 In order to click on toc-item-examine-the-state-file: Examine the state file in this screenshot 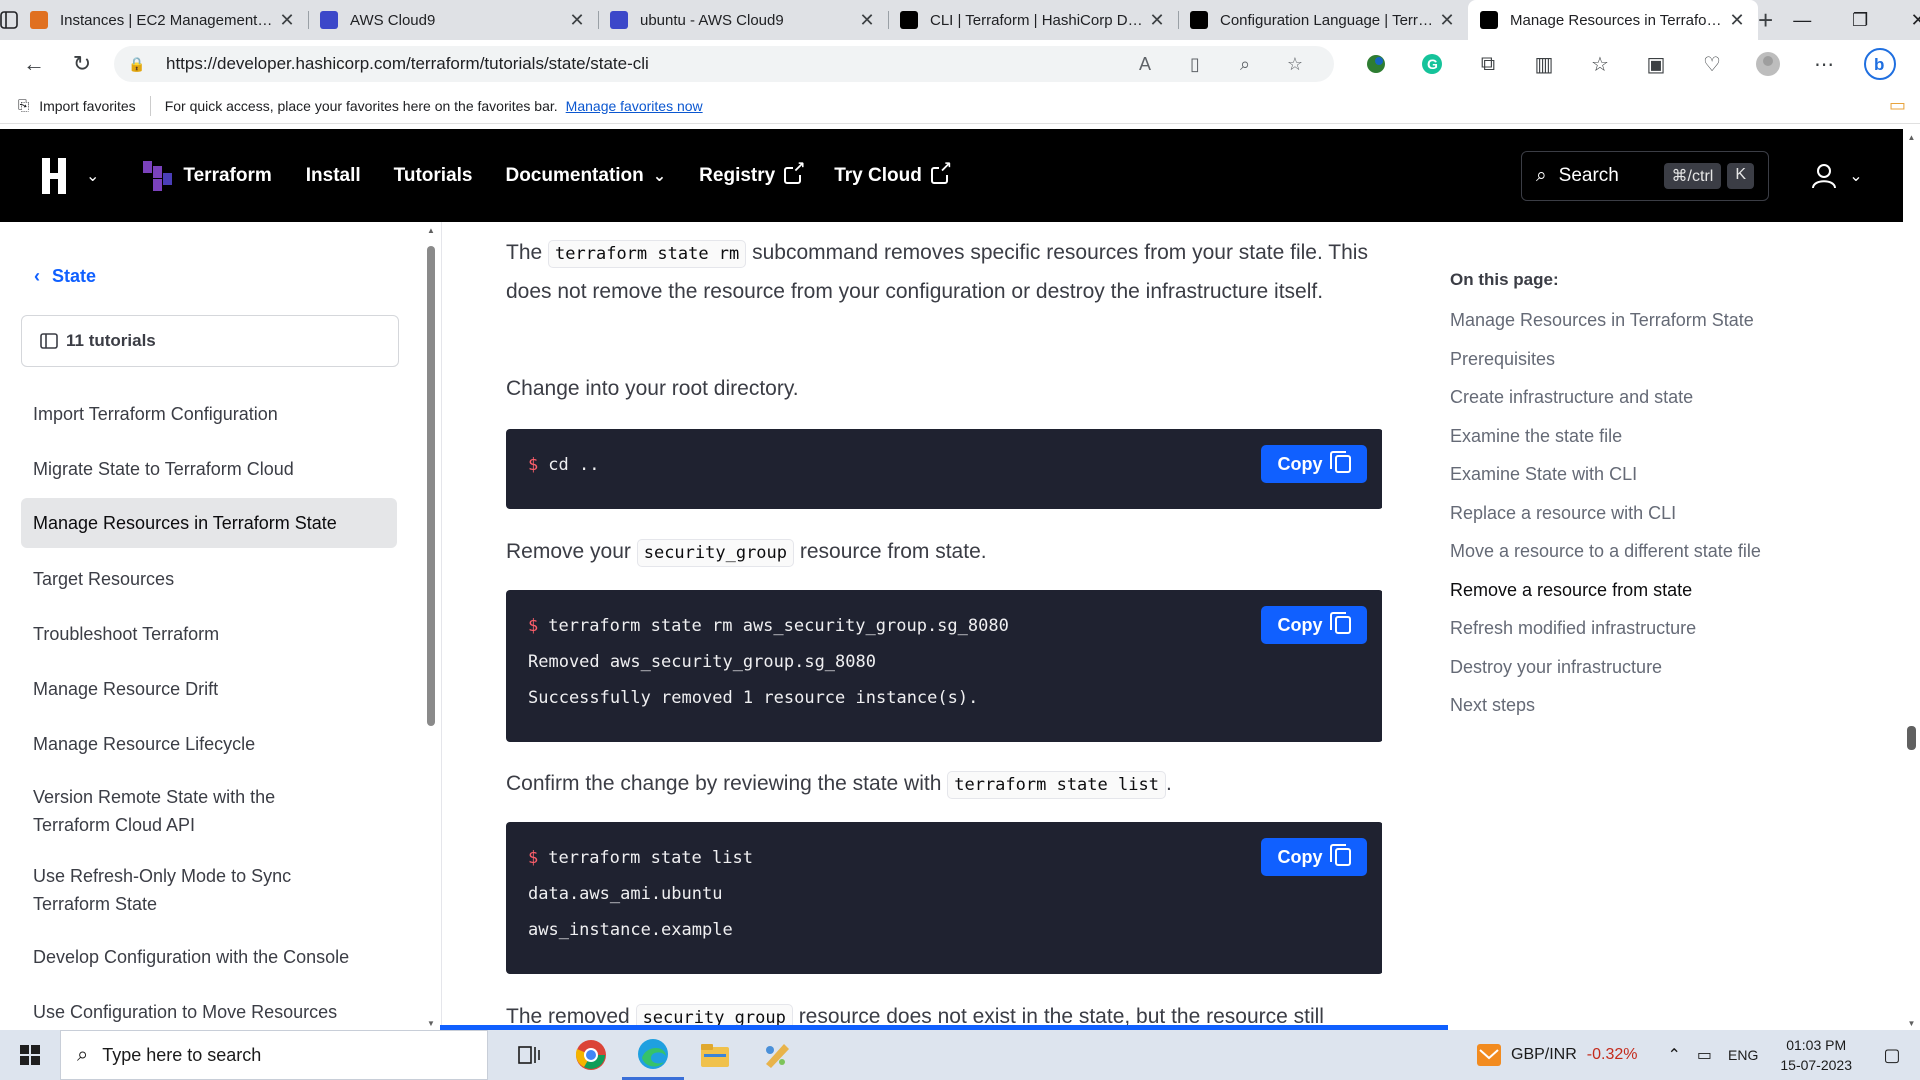, I will do `click(1605, 443)`.